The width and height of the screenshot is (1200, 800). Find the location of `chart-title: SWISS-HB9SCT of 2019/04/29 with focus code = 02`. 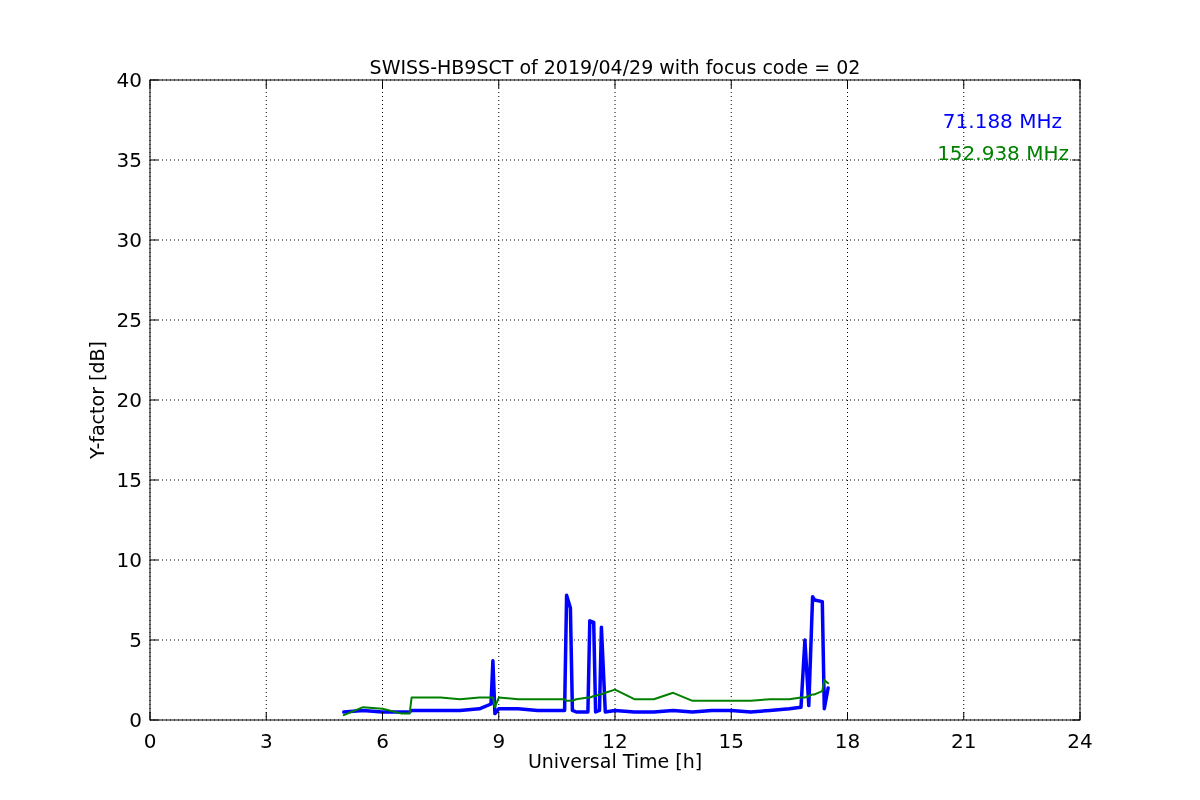

chart-title: SWISS-HB9SCT of 2019/04/29 with focus code = 02 is located at coordinates (615, 67).